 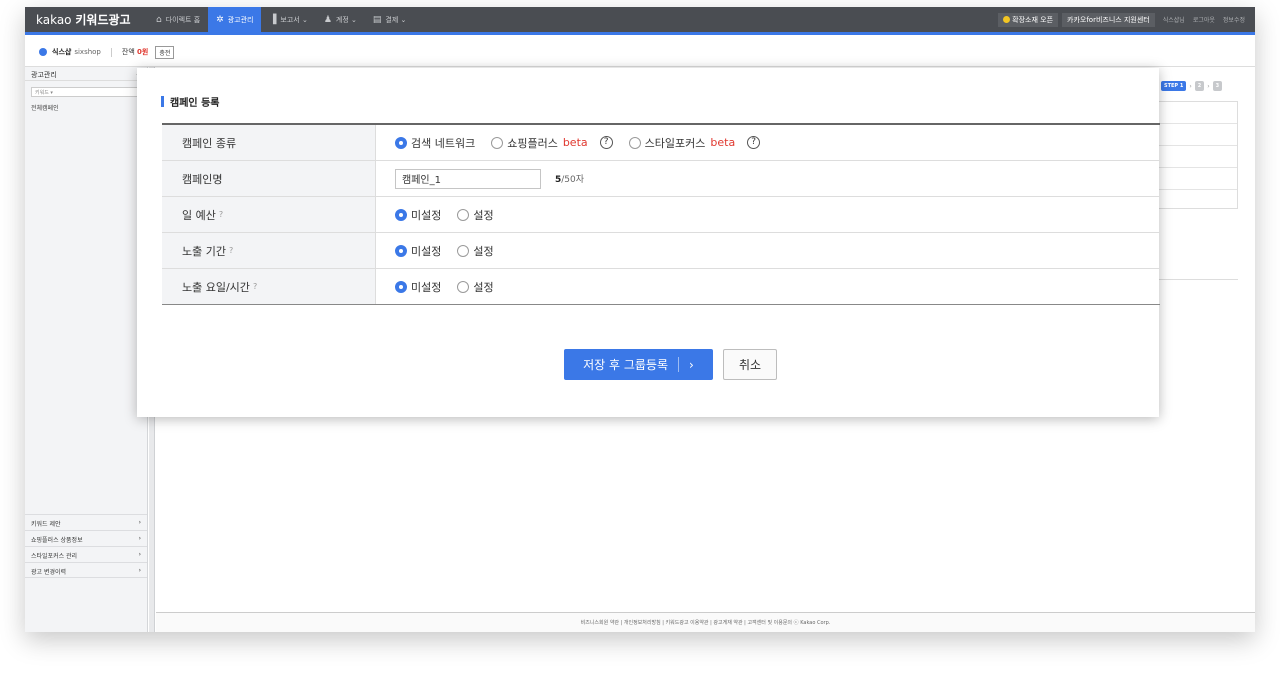 I want to click on account-id: sixshop, so click(x=87, y=52).